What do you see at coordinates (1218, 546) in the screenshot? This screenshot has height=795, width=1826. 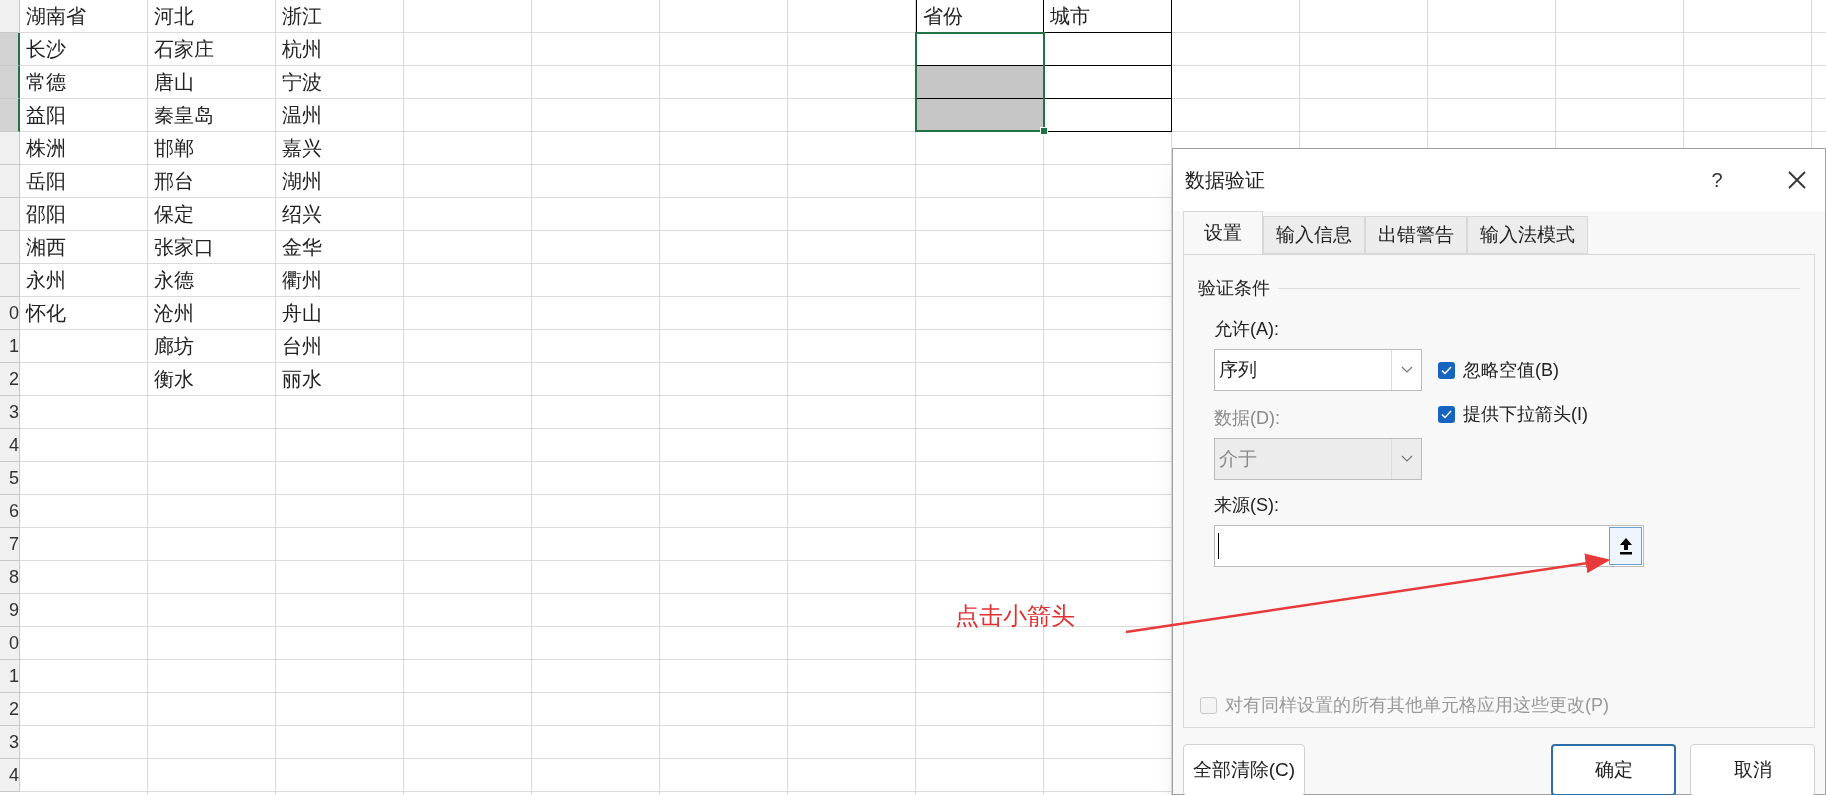 I see `text-cursor` at bounding box center [1218, 546].